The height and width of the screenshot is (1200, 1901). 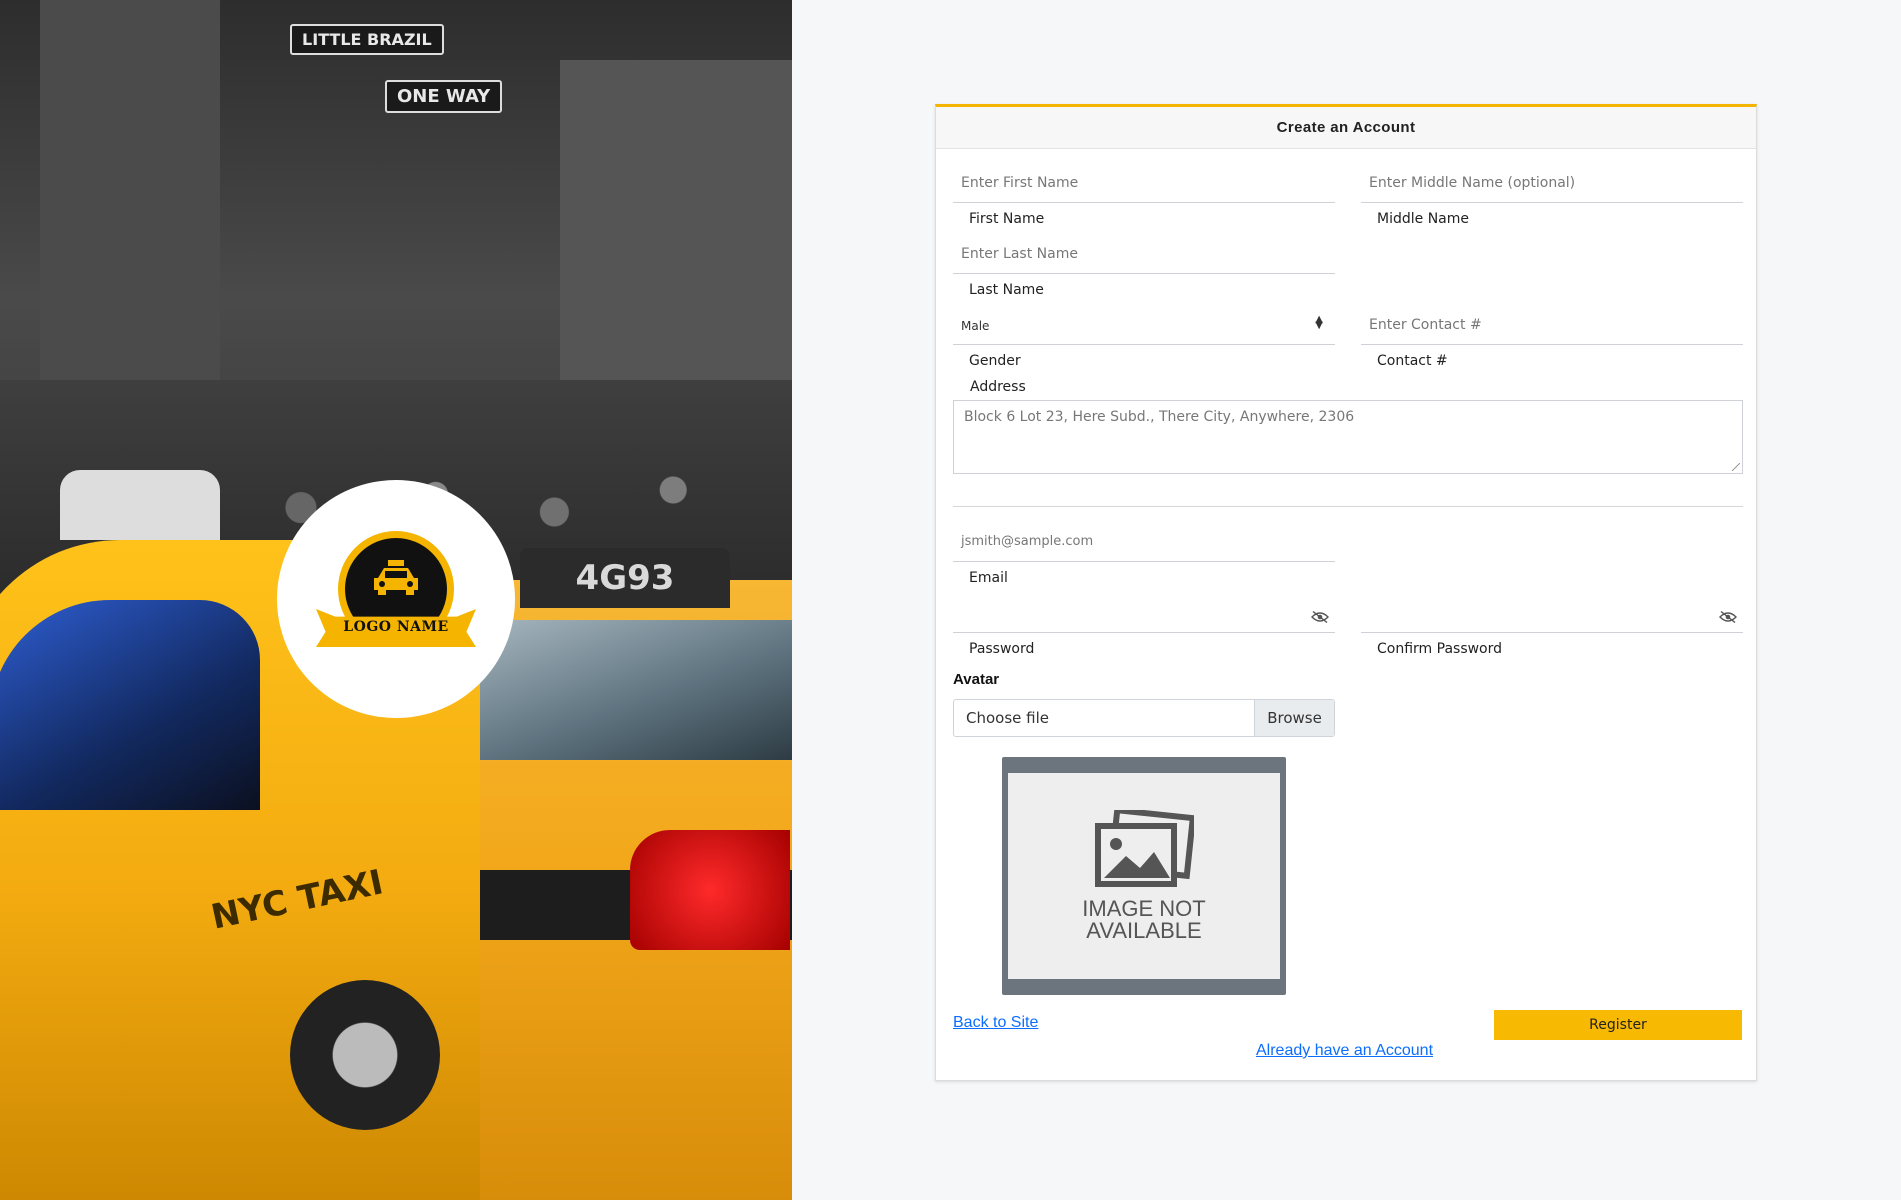 What do you see at coordinates (995, 361) in the screenshot?
I see `gender-label: Gender` at bounding box center [995, 361].